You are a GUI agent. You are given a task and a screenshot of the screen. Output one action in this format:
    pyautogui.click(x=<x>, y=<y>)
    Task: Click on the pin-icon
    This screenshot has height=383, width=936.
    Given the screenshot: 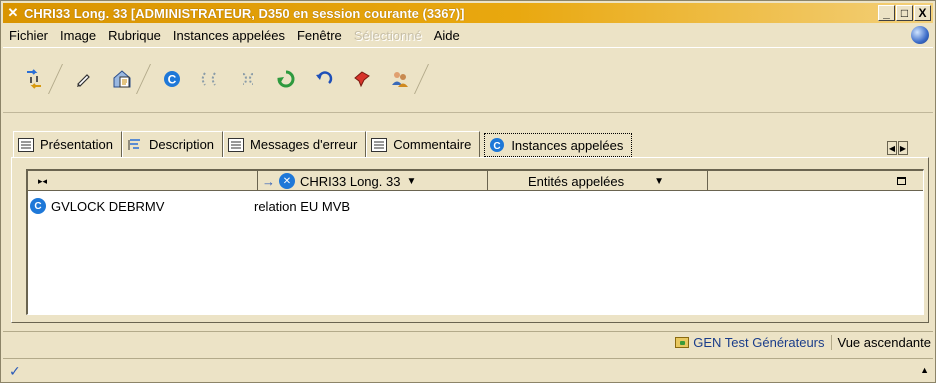 What is the action you would take?
    pyautogui.click(x=362, y=79)
    